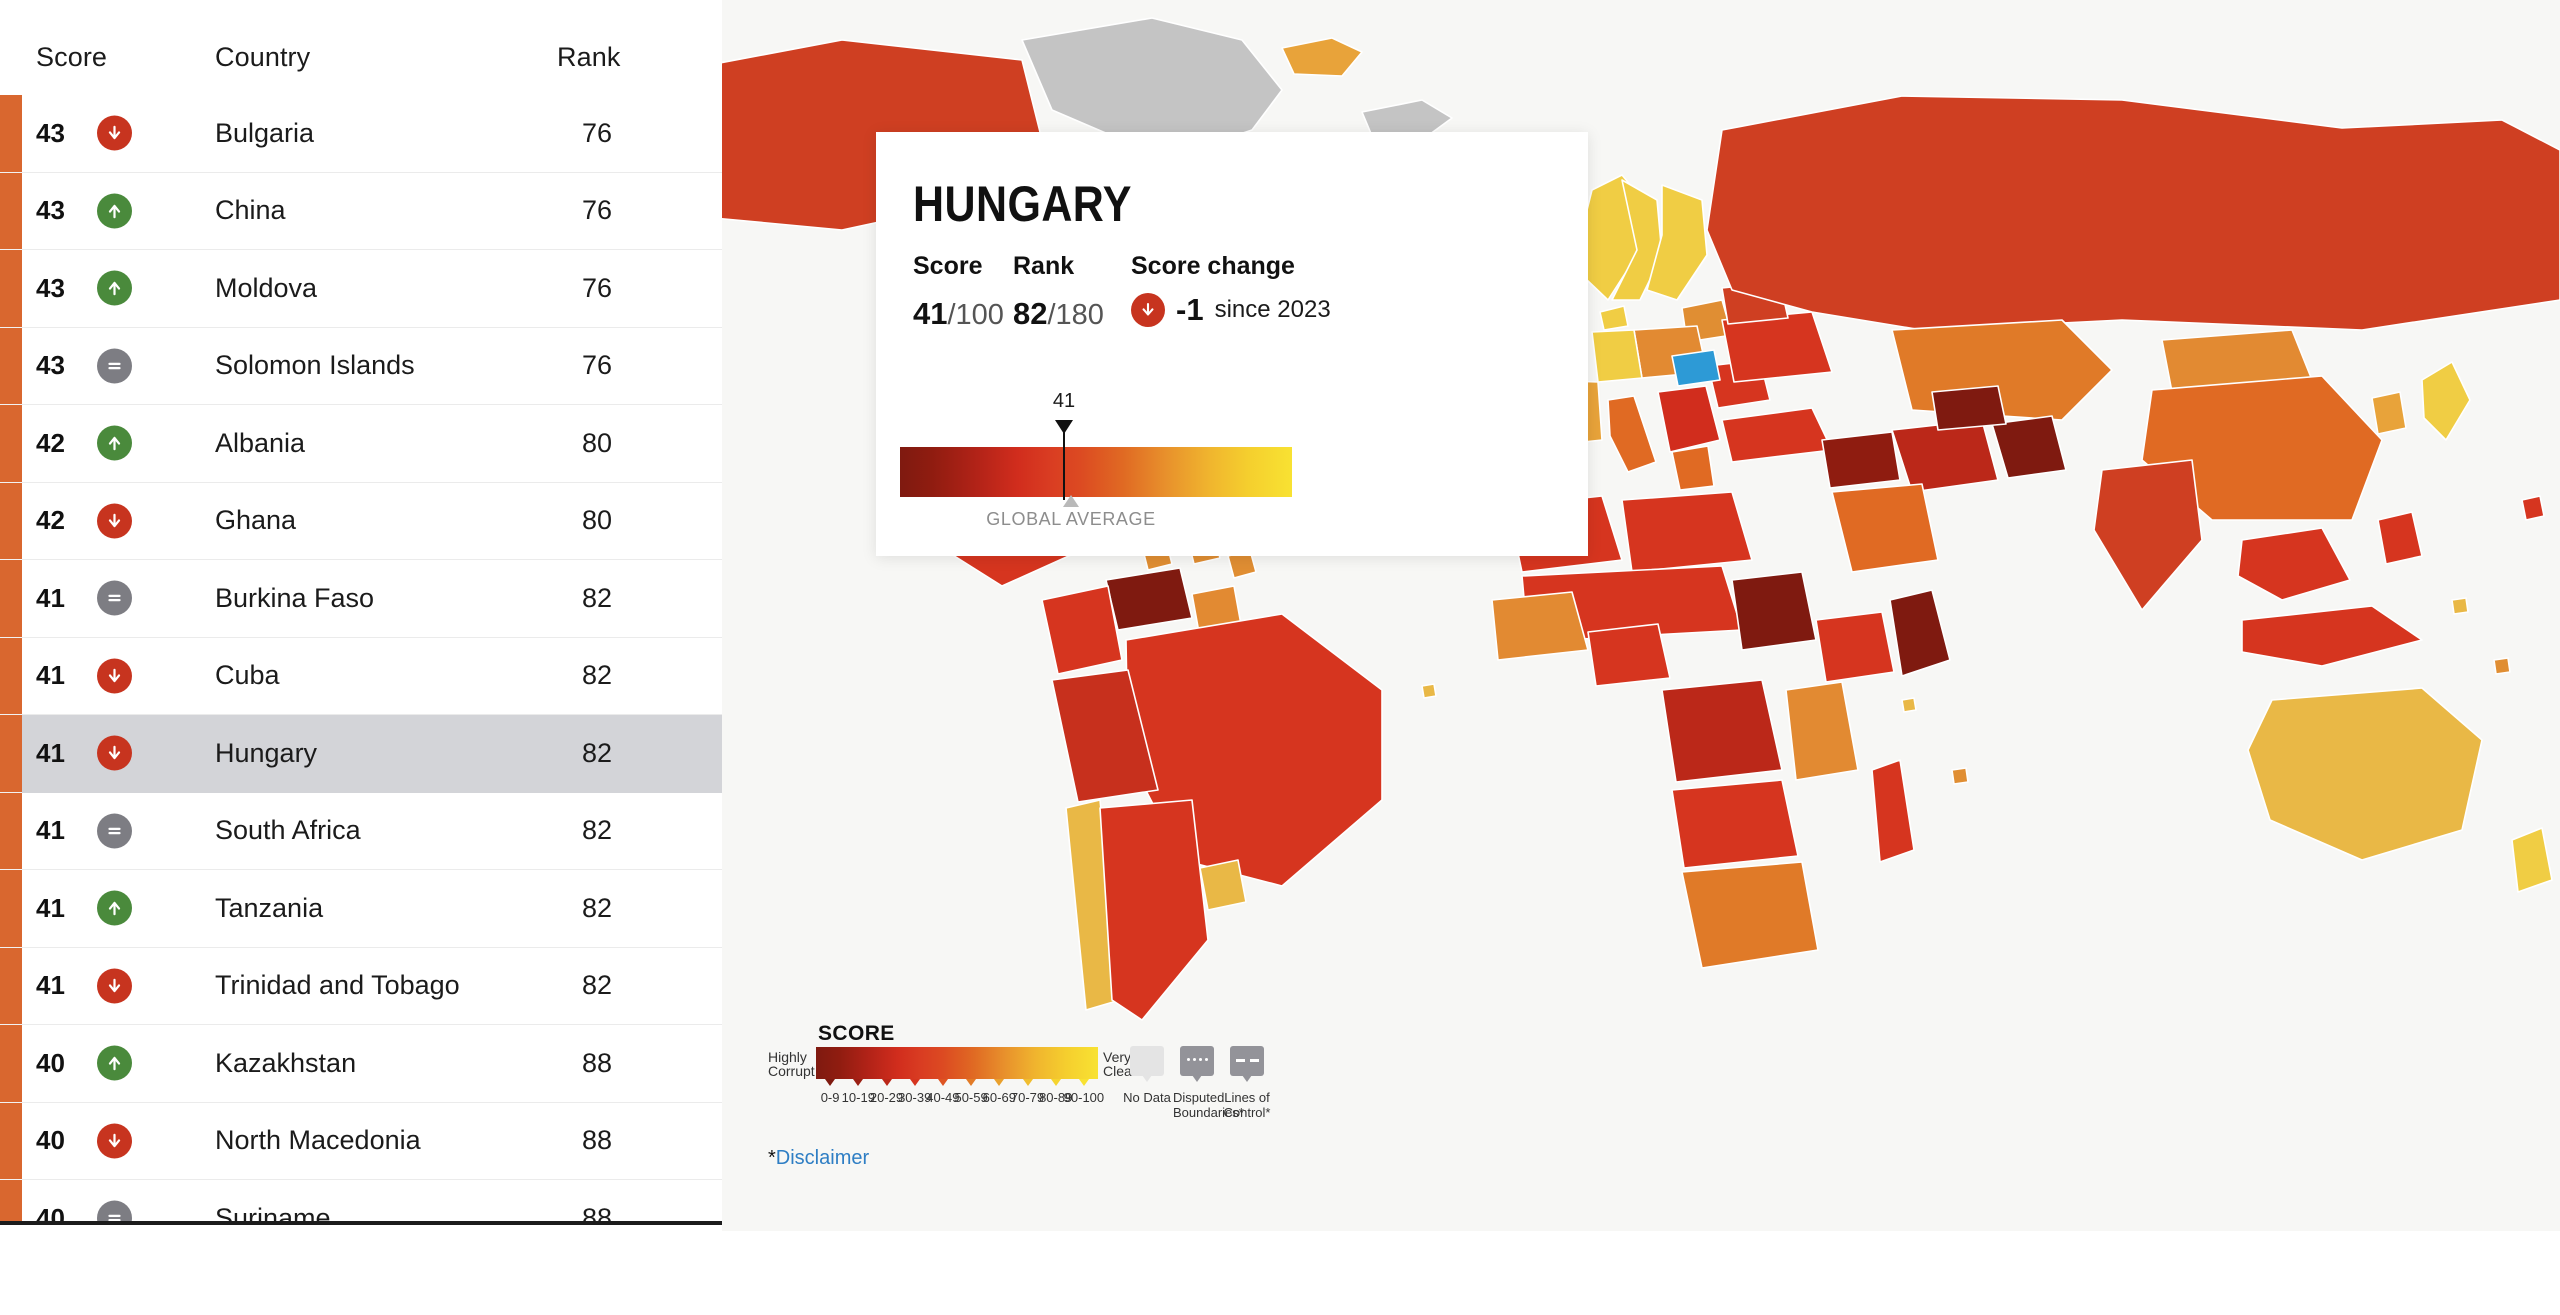 The image size is (2560, 1315). What do you see at coordinates (337, 985) in the screenshot?
I see `row-country: Trinidad and Tobago` at bounding box center [337, 985].